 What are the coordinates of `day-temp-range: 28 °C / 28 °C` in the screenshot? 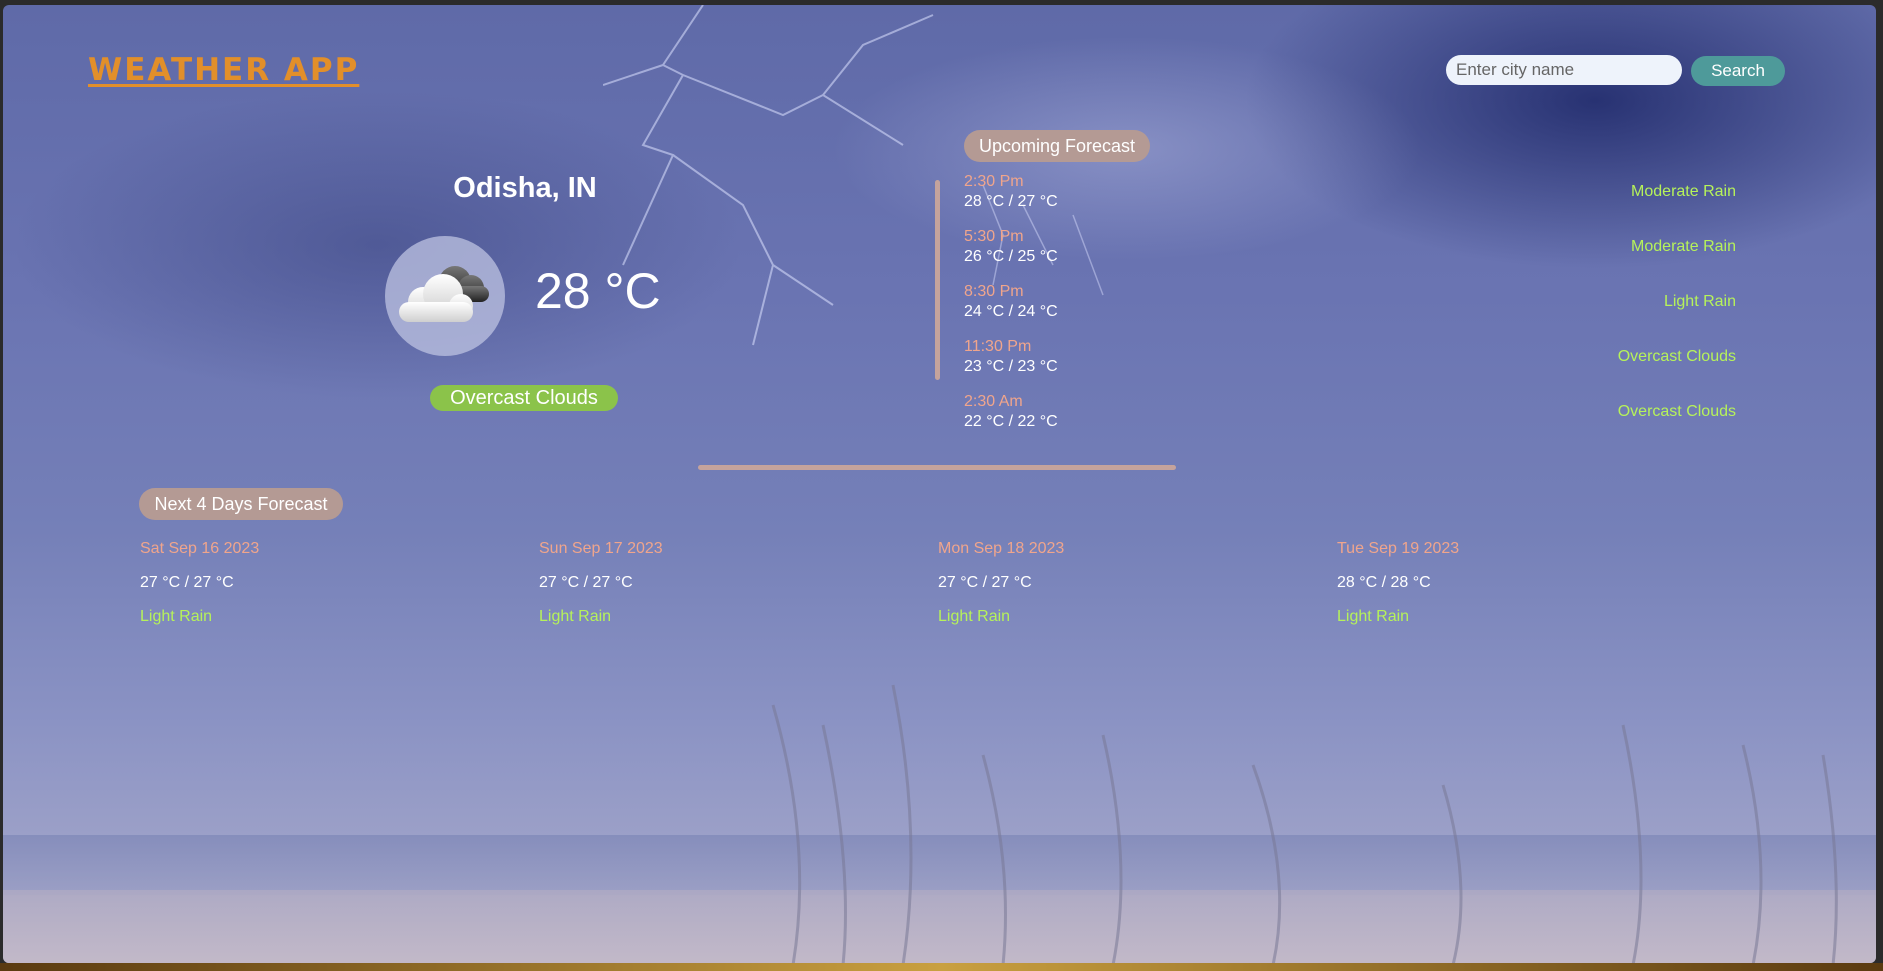 It's located at (1384, 582).